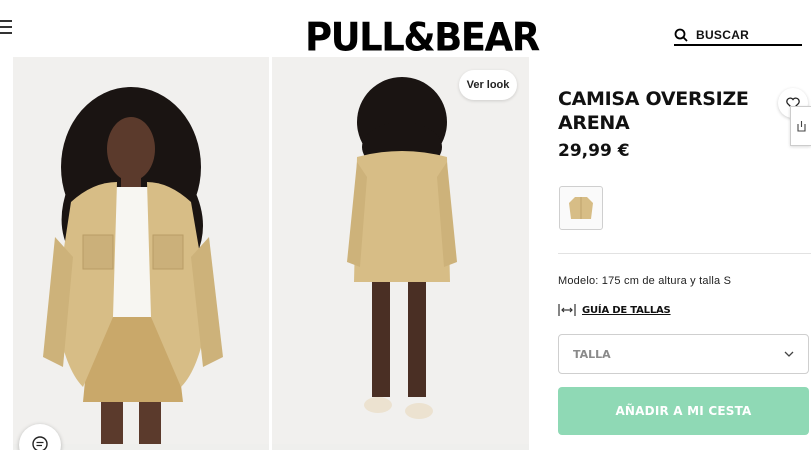  I want to click on search-field: BUSCAR, so click(738, 36).